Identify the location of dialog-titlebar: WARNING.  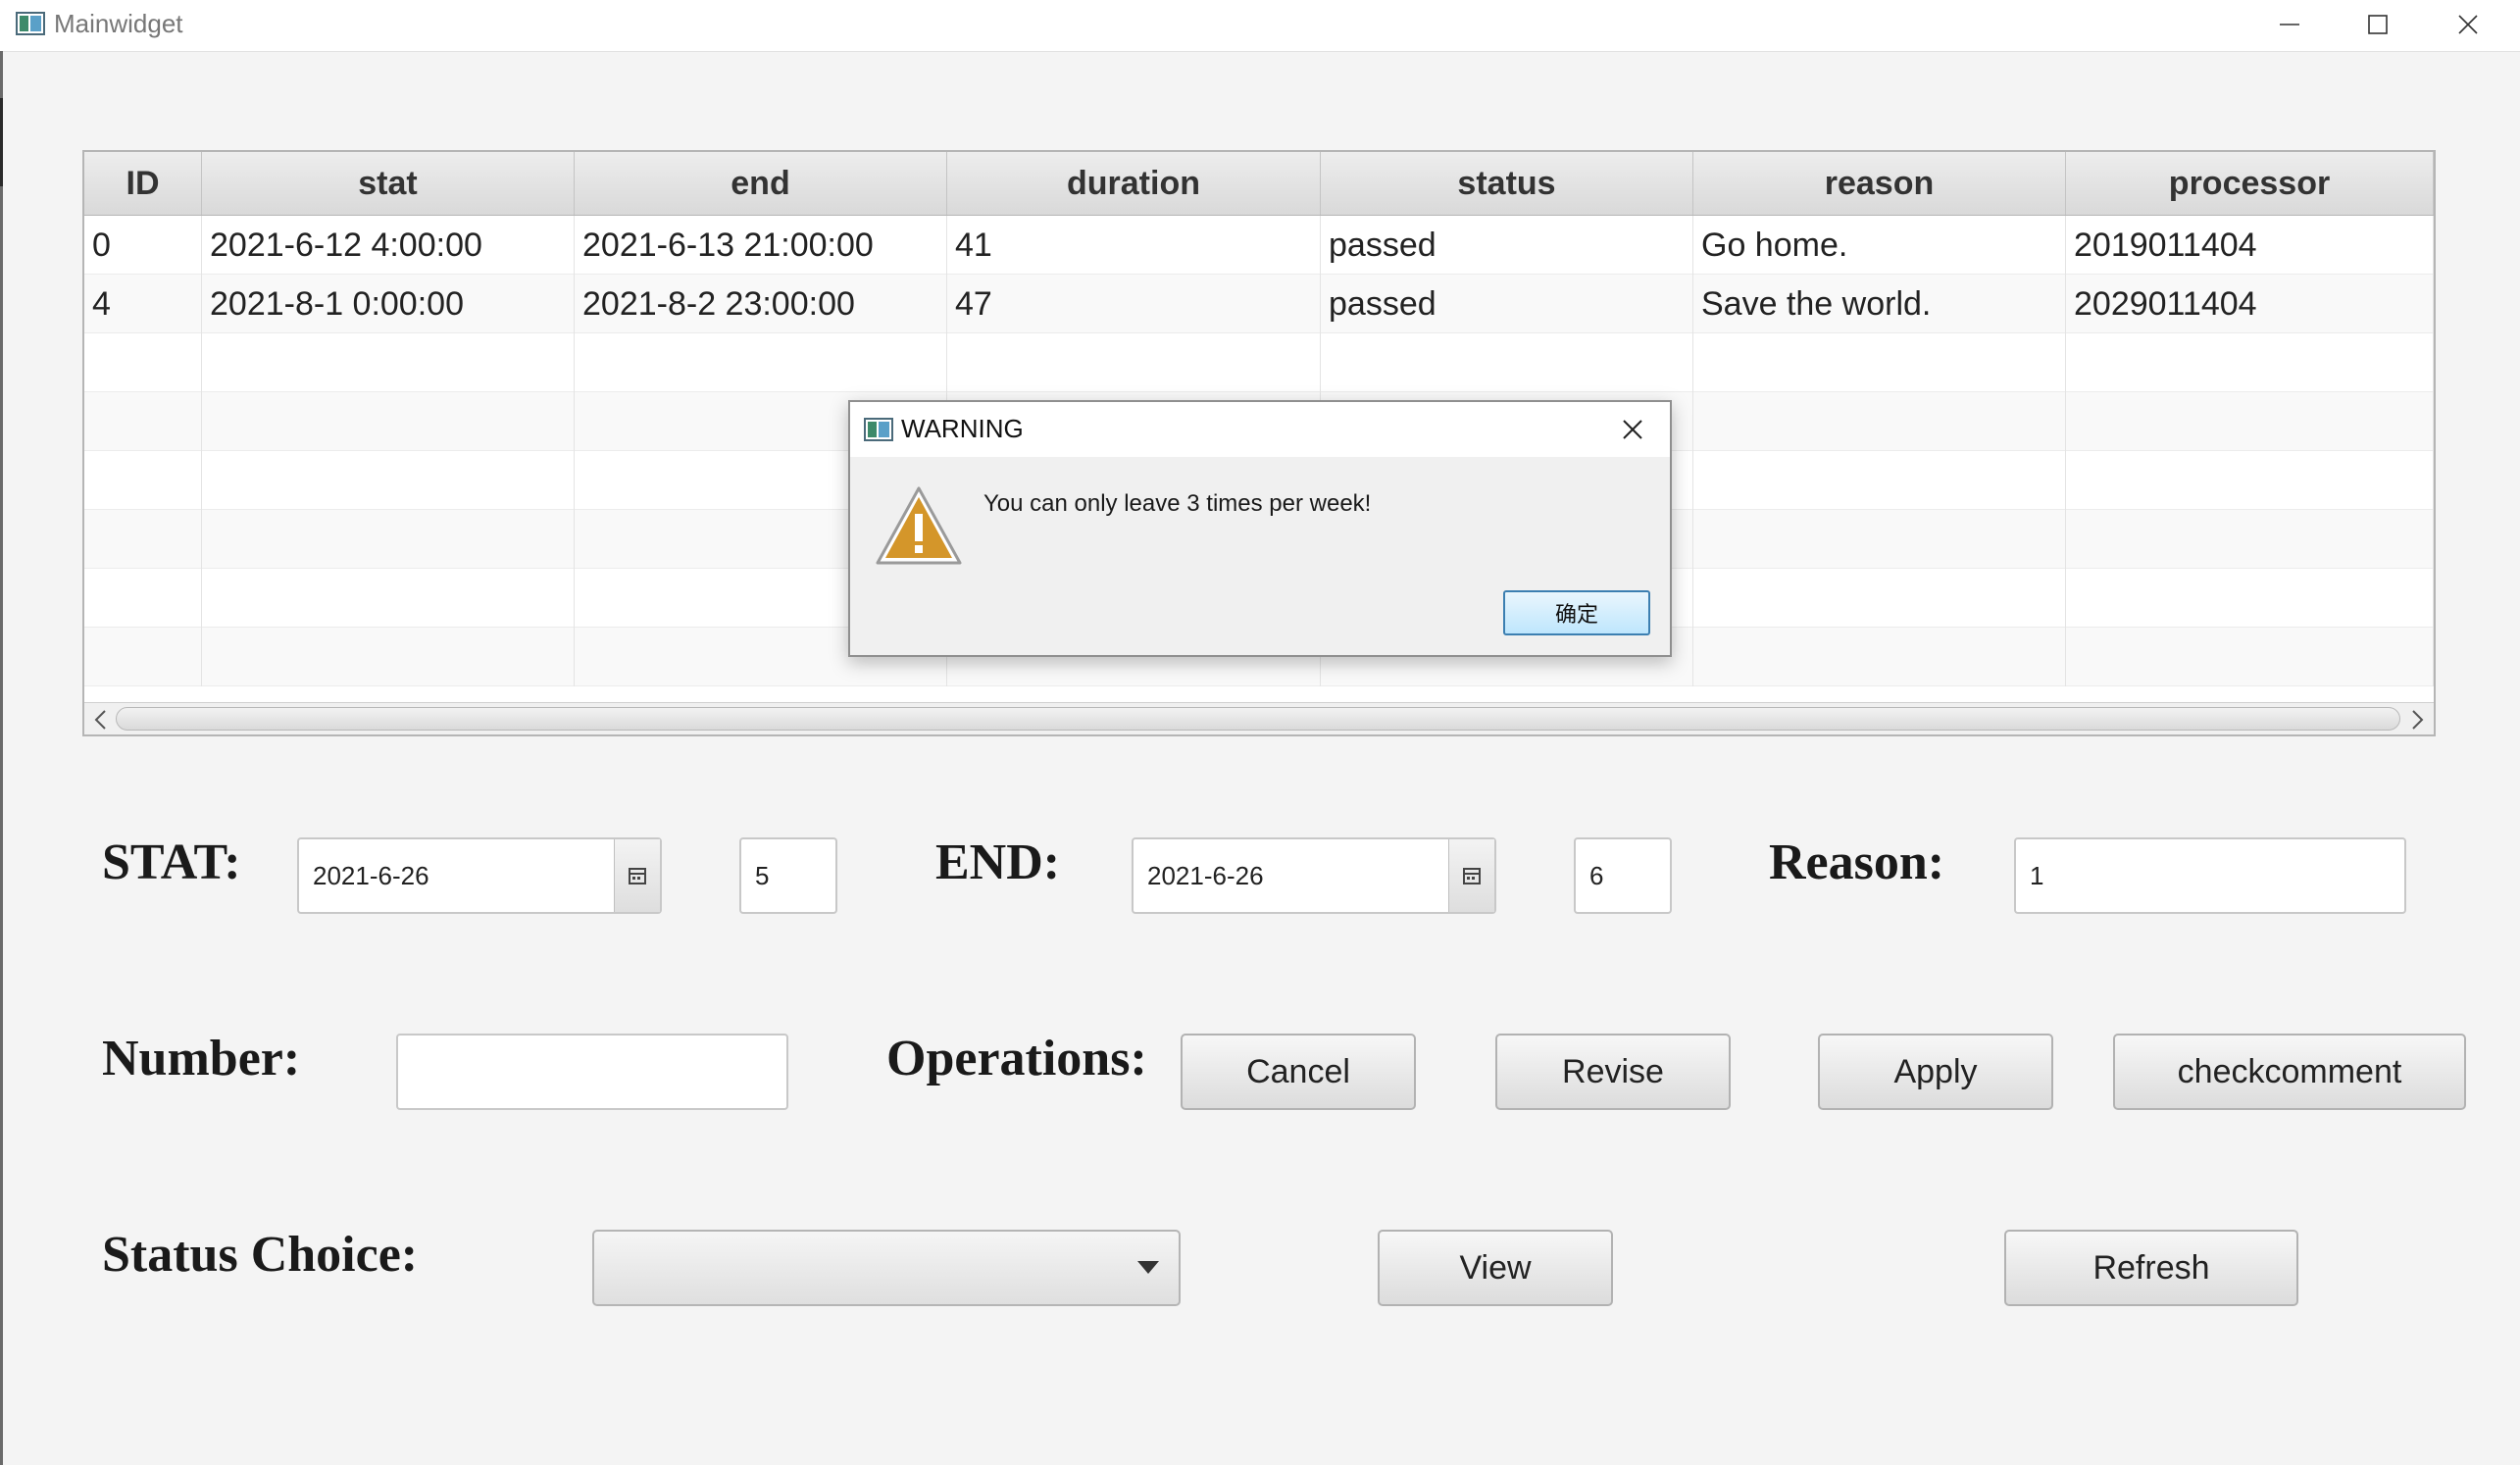
(1260, 429).